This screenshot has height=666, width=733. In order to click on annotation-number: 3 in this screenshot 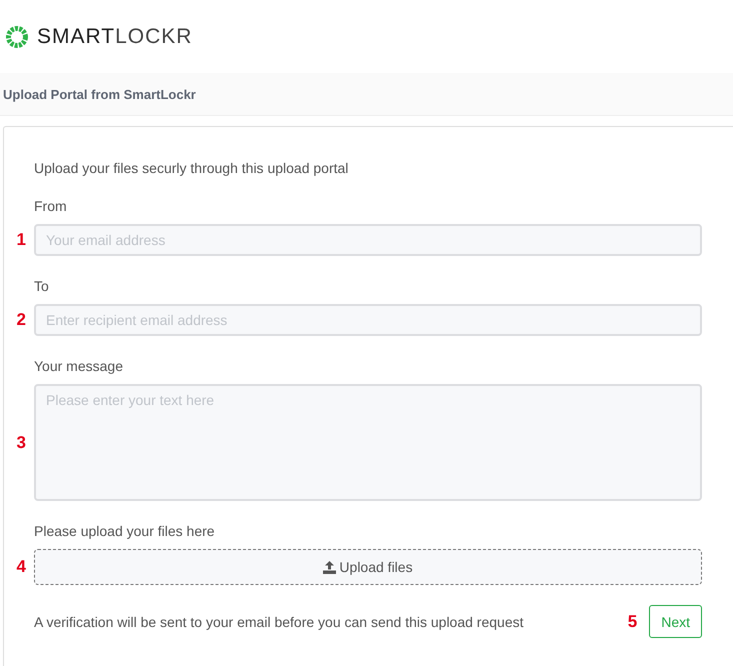, I will do `click(21, 442)`.